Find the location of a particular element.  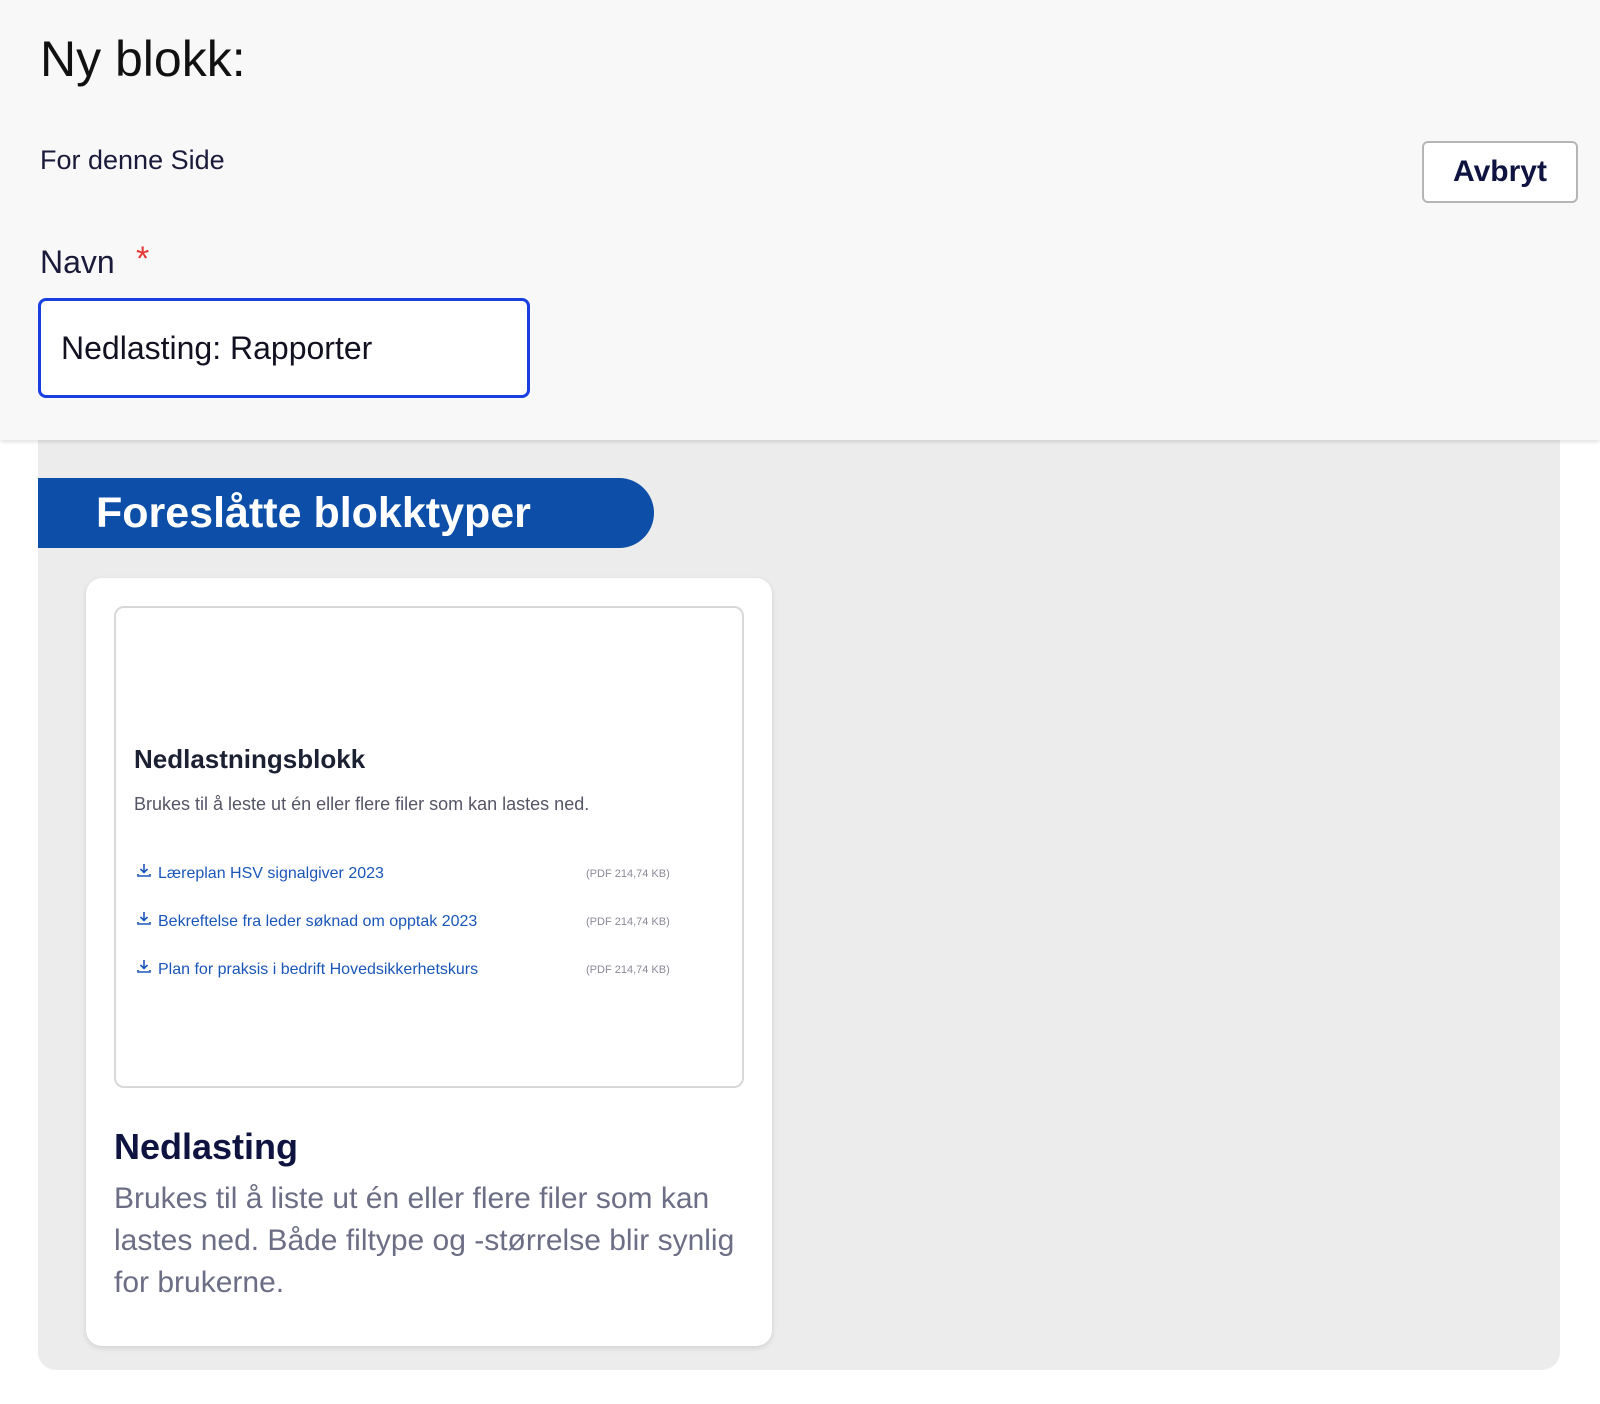

preview-title: Nedlastningsblokk is located at coordinates (250, 759).